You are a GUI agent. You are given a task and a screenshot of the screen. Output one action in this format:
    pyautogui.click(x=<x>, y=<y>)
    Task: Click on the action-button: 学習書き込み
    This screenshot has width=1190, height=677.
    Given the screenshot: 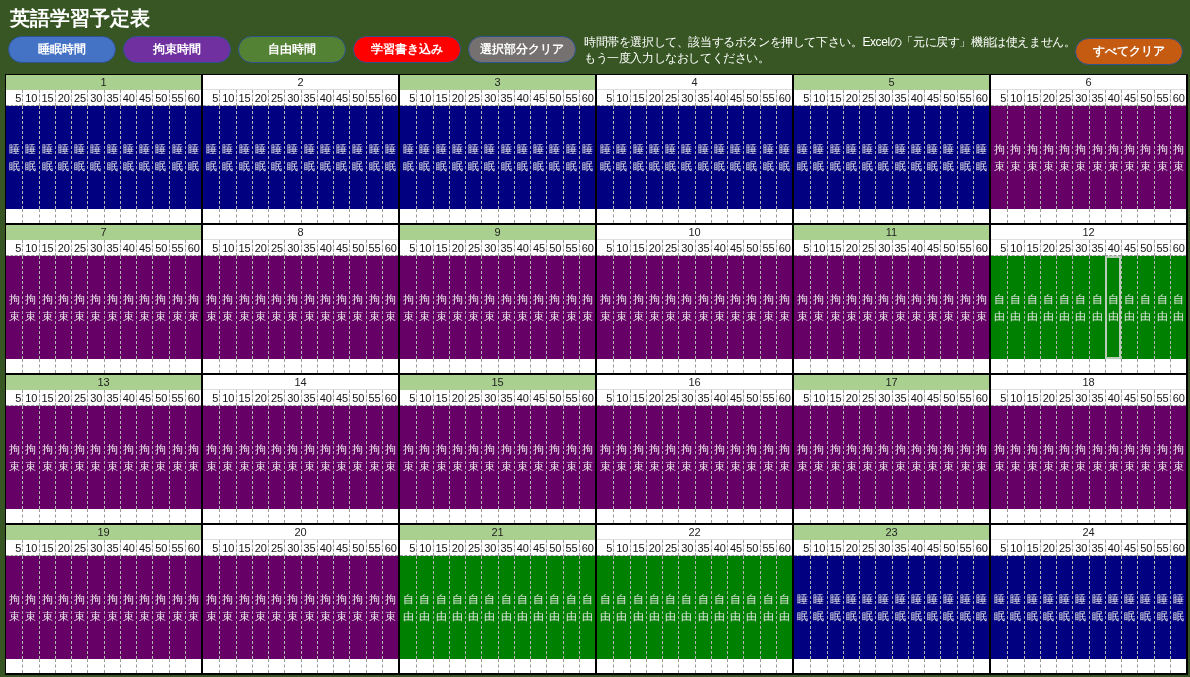 What is the action you would take?
    pyautogui.click(x=407, y=49)
    